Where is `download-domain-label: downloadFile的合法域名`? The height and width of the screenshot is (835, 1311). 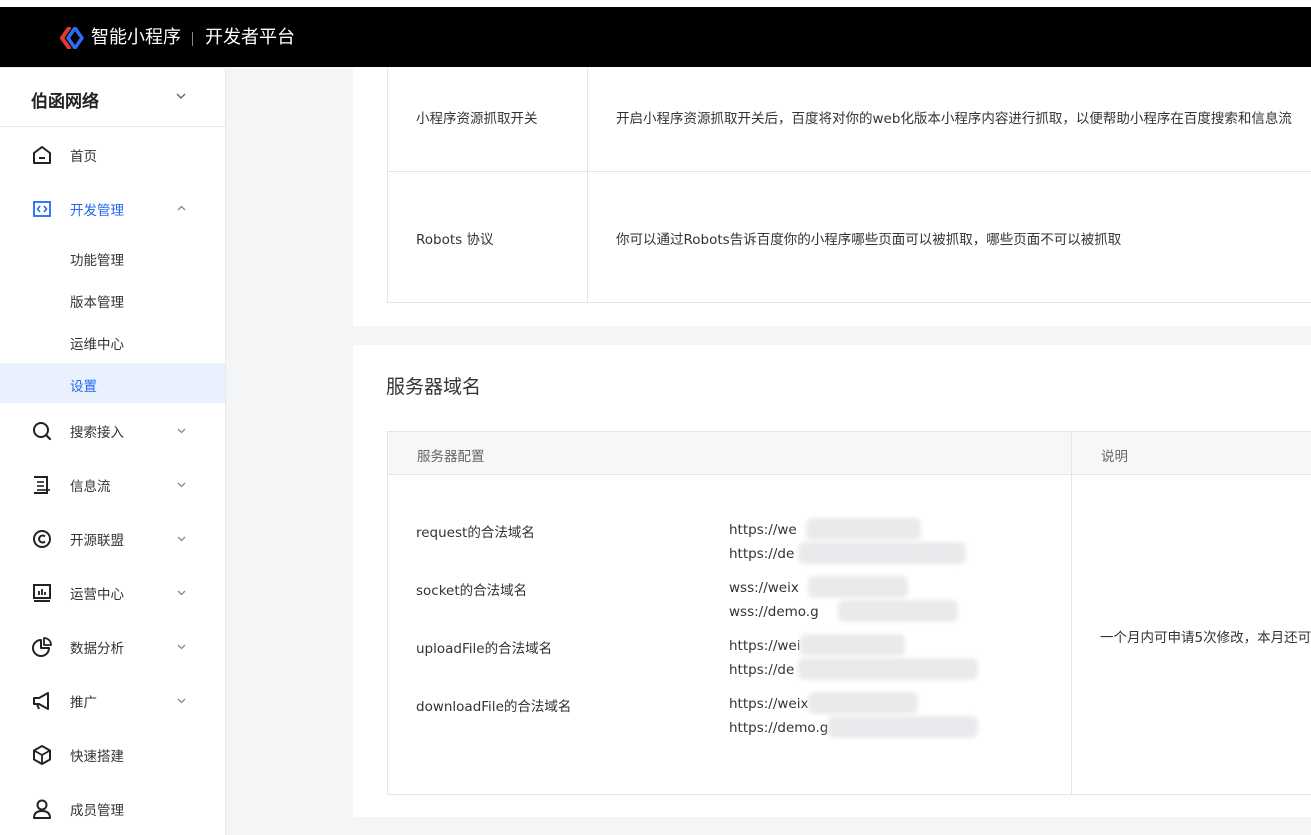 download-domain-label: downloadFile的合法域名 is located at coordinates (494, 707).